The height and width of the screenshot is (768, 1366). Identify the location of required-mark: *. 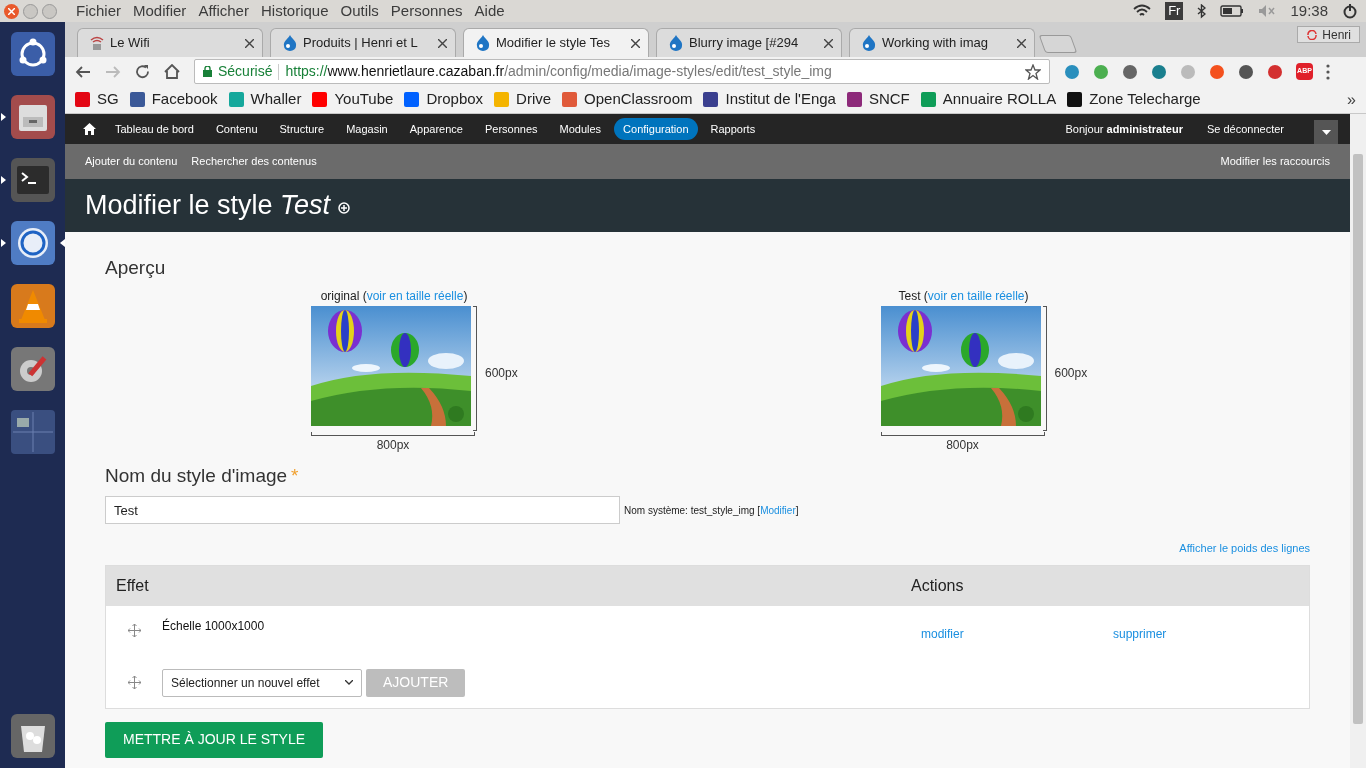
(295, 475).